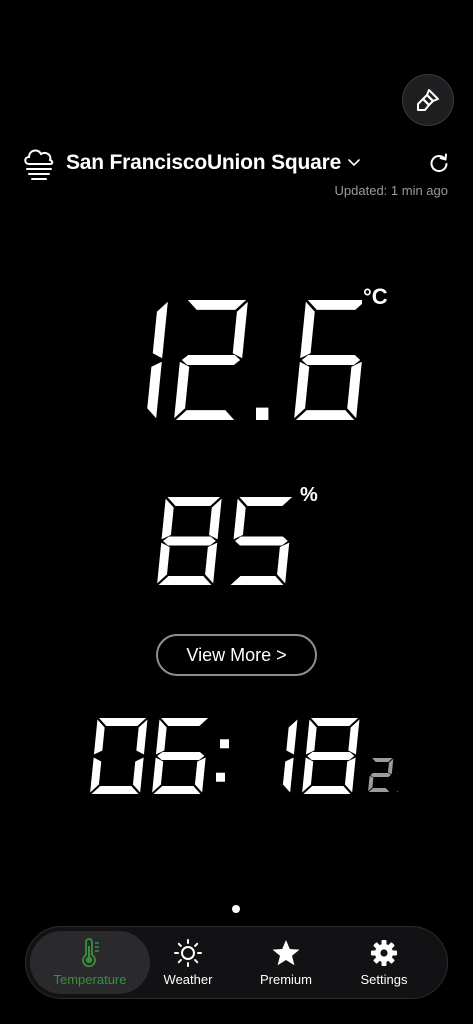  I want to click on clock-display, so click(244, 756).